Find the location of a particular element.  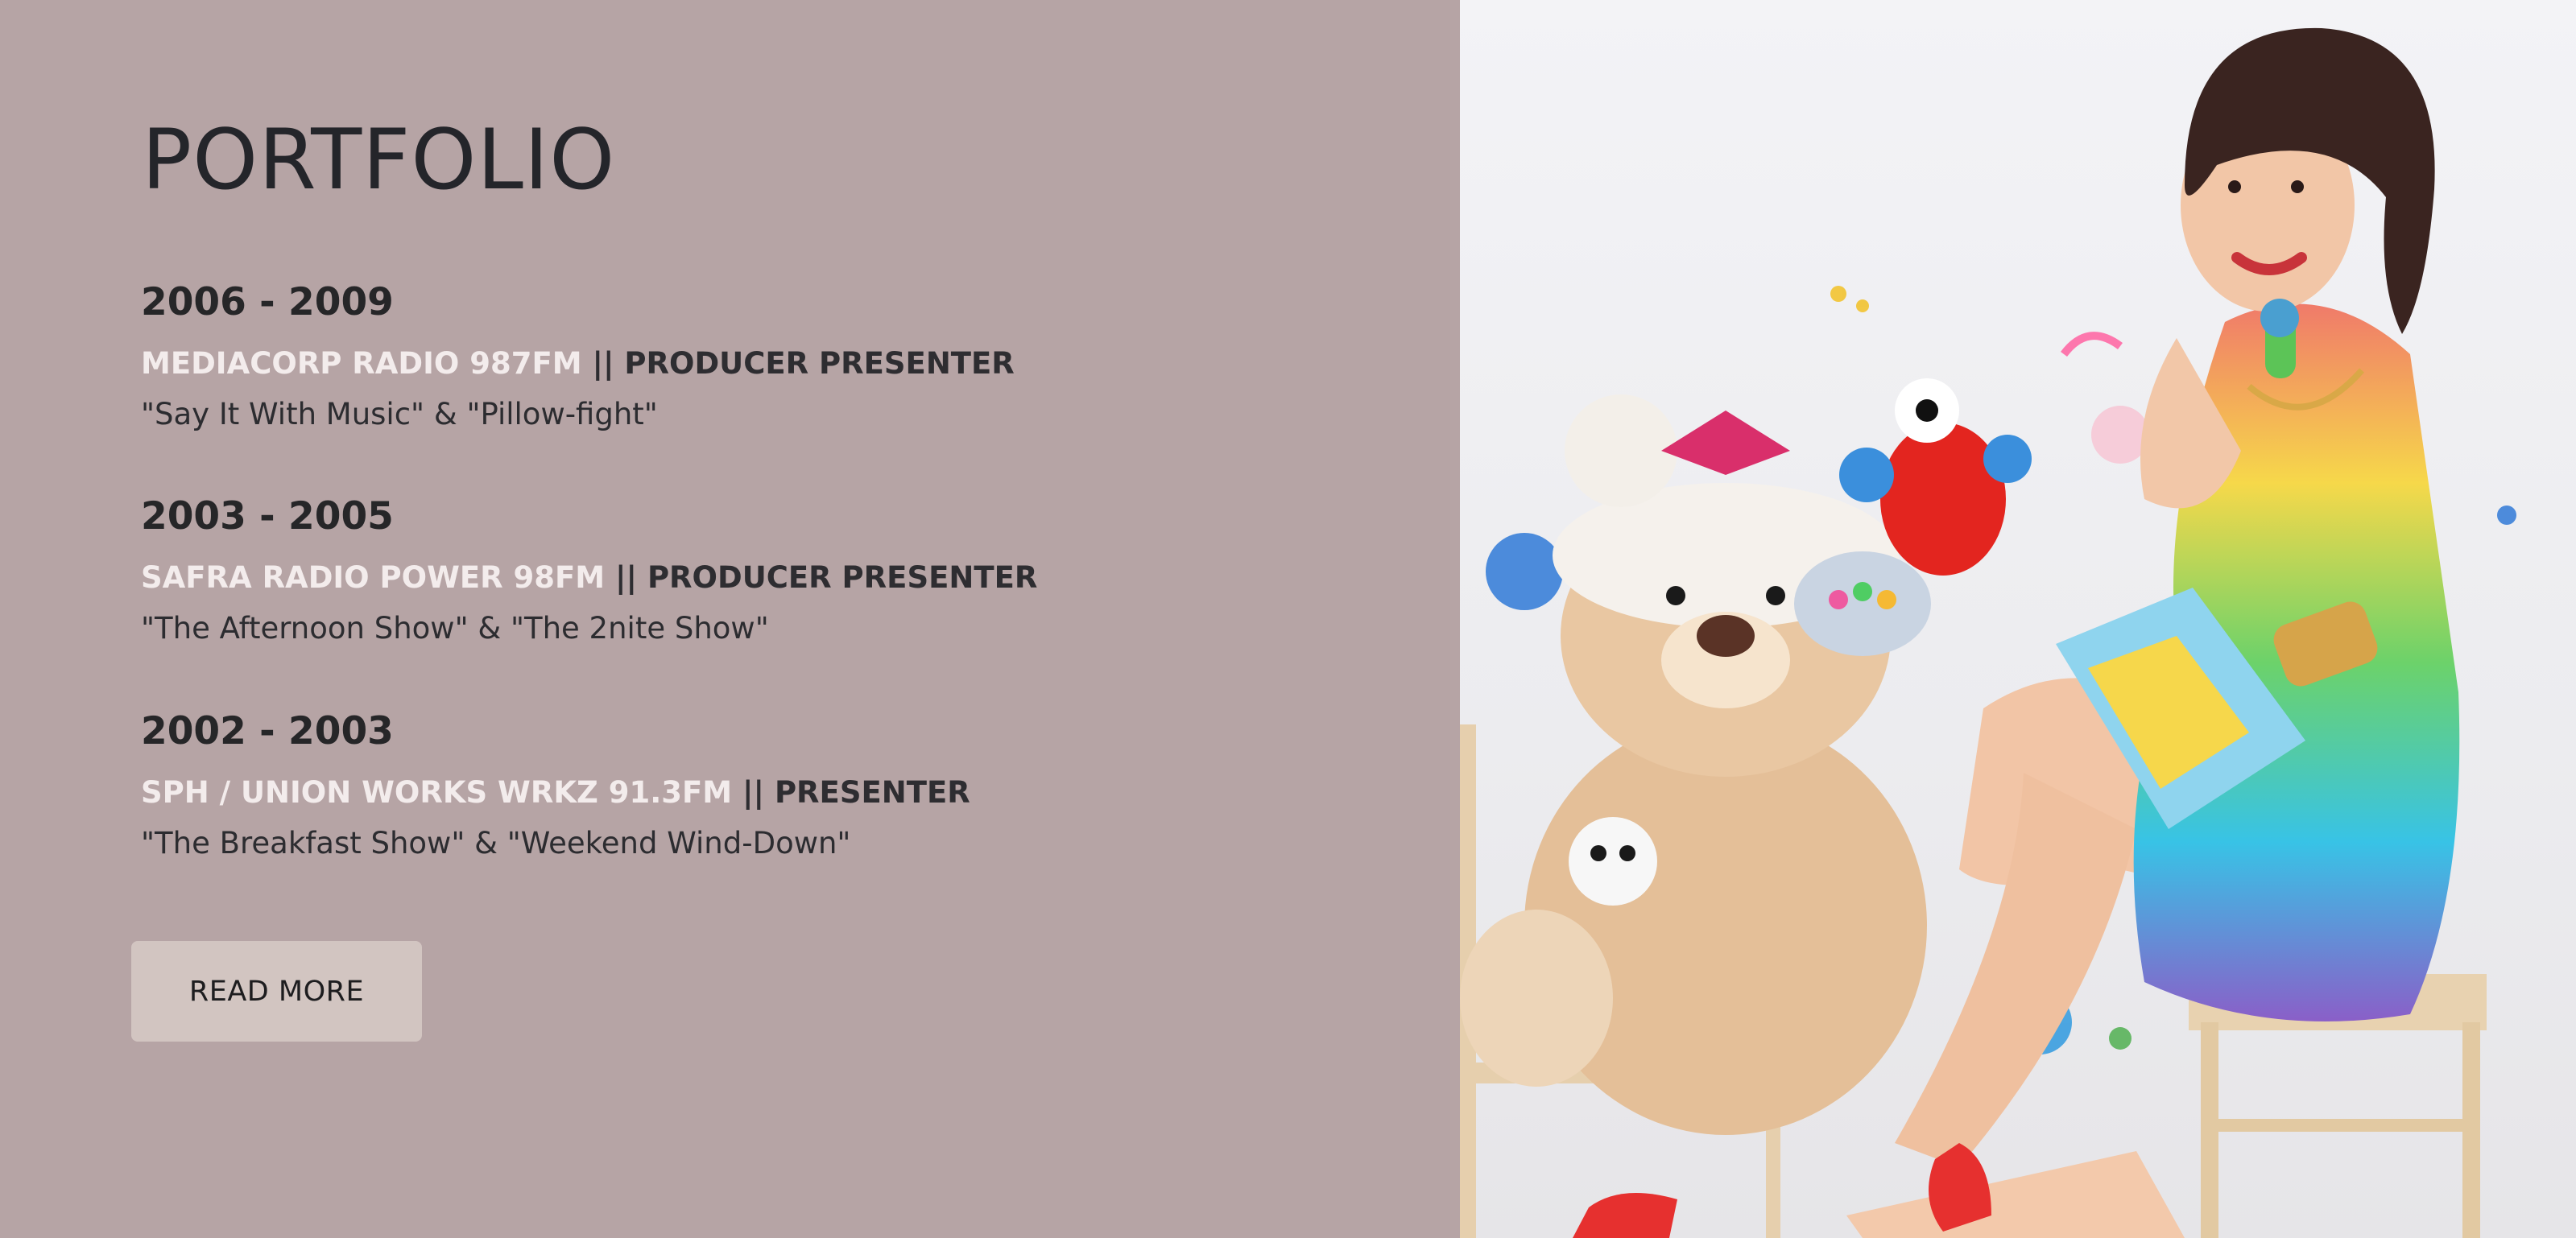

teddy-bear is located at coordinates (1694, 764).